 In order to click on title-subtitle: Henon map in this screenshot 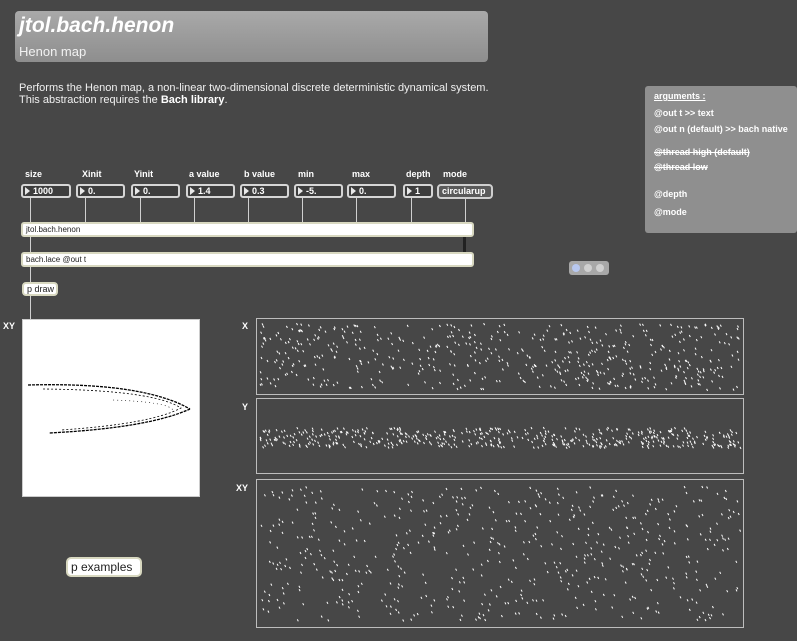, I will do `click(53, 51)`.